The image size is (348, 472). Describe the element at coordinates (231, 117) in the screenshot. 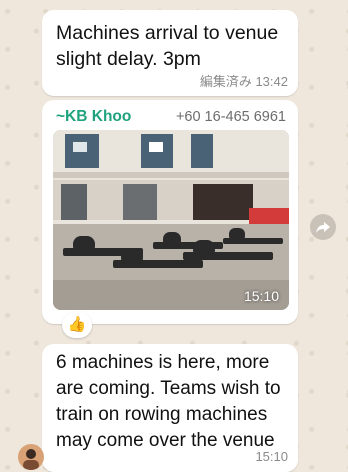

I see `sender-phone: +60 16-465 6961` at that location.